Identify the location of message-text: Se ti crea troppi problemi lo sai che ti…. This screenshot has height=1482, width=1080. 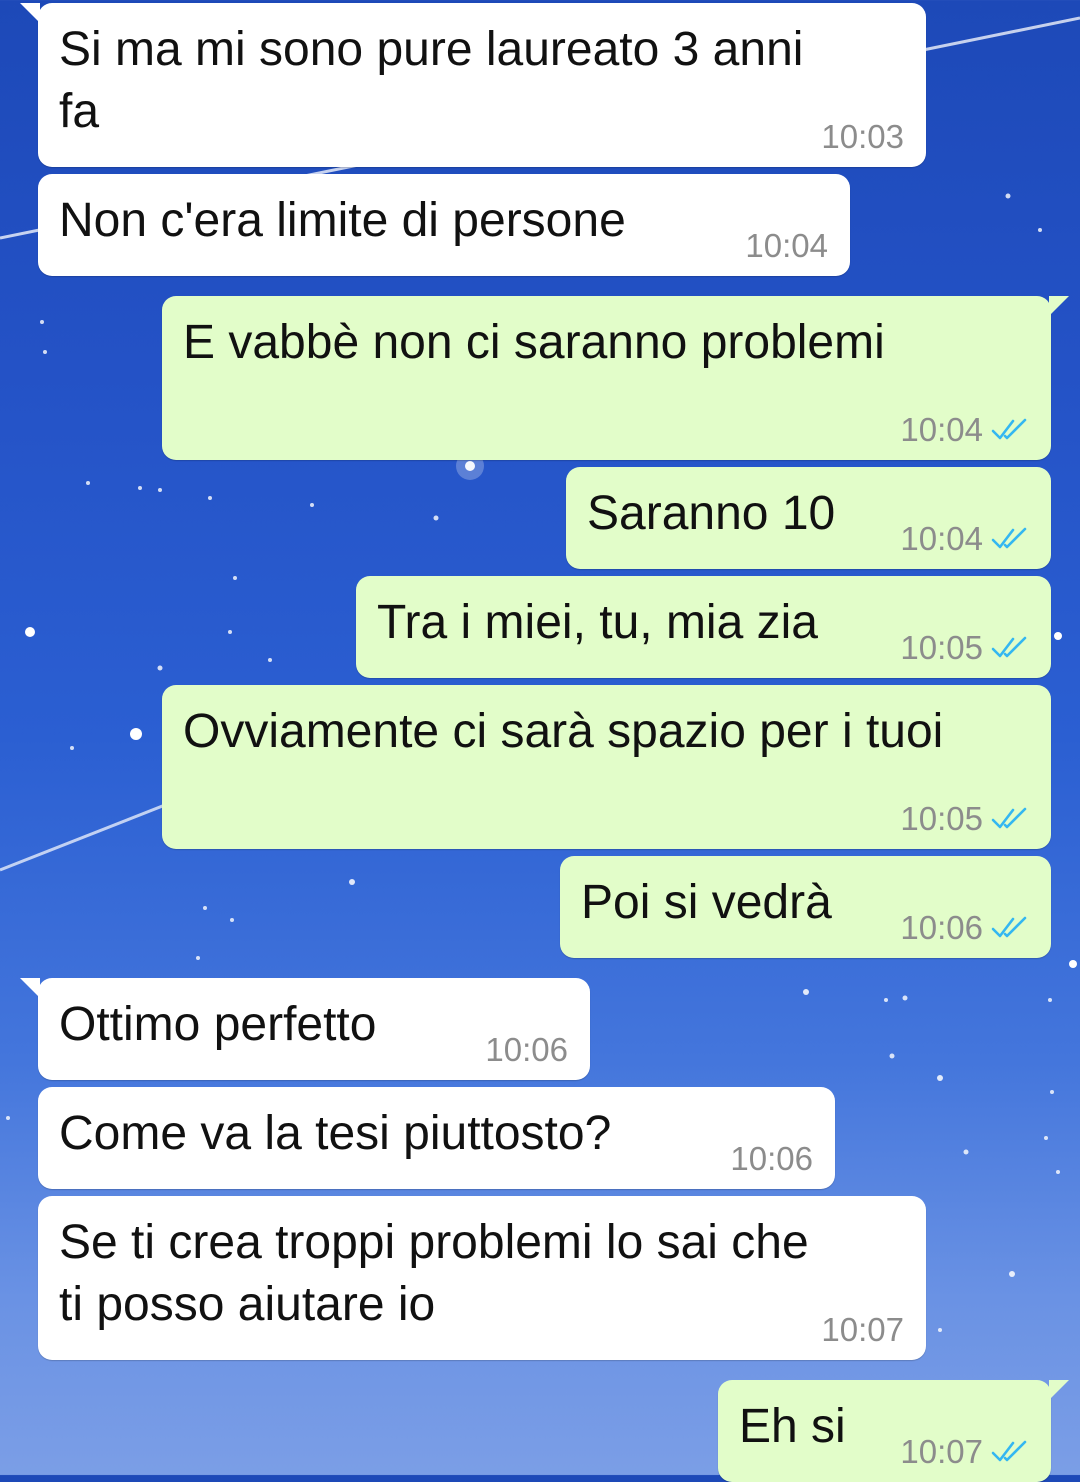
(434, 1273).